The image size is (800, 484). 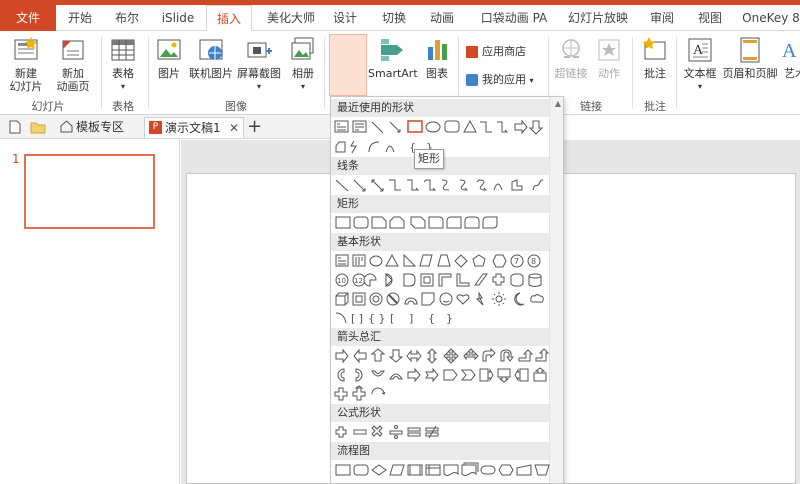 What do you see at coordinates (433, 470) in the screenshot?
I see `flowchart-internal-storage-shape` at bounding box center [433, 470].